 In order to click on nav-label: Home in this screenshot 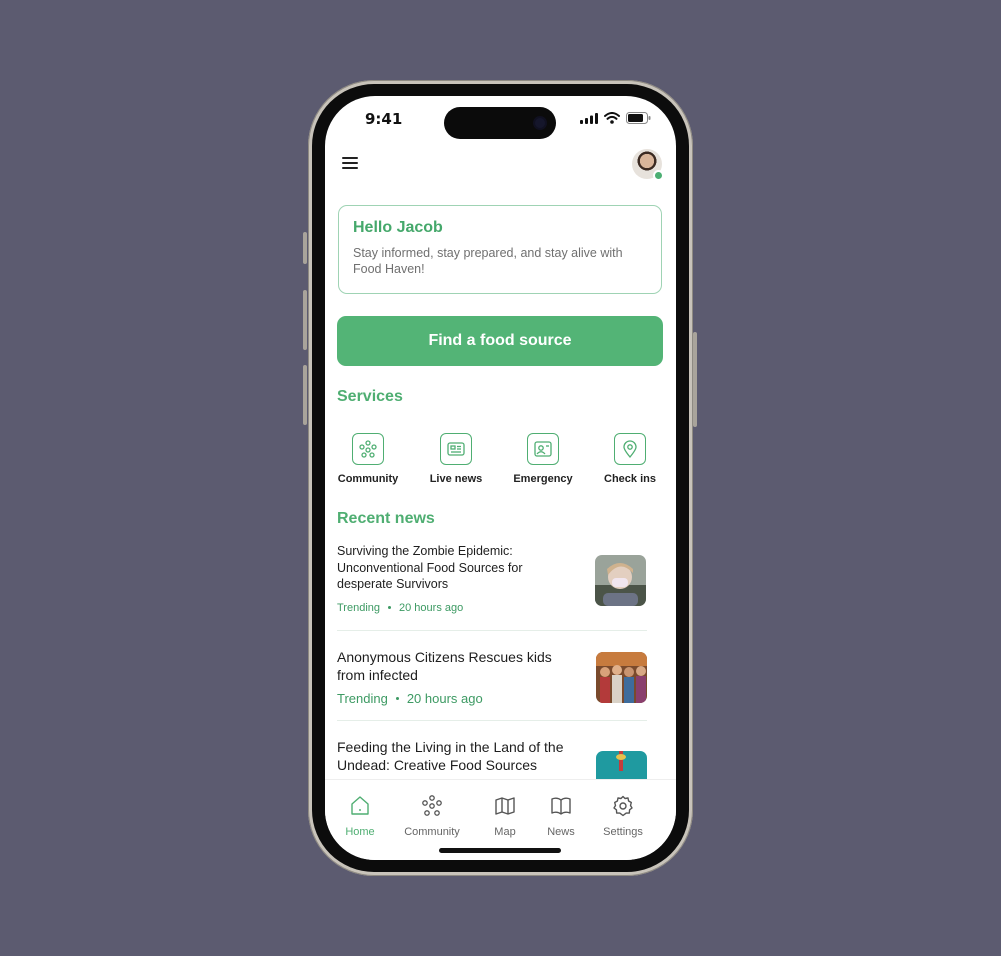, I will do `click(360, 832)`.